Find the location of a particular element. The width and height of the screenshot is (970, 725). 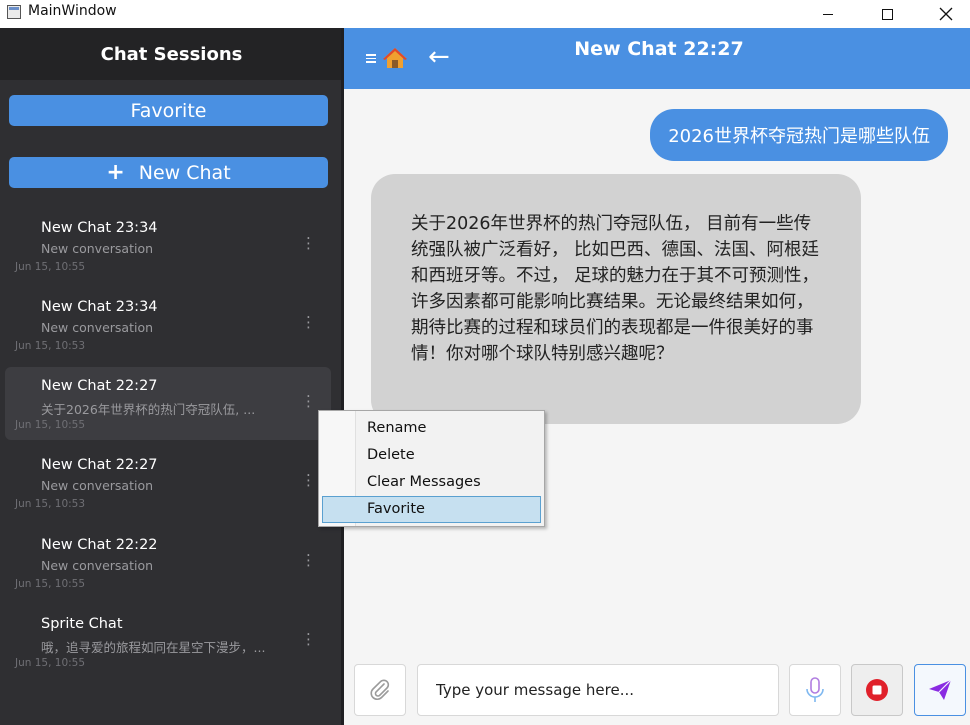

app-window-icon is located at coordinates (14, 12).